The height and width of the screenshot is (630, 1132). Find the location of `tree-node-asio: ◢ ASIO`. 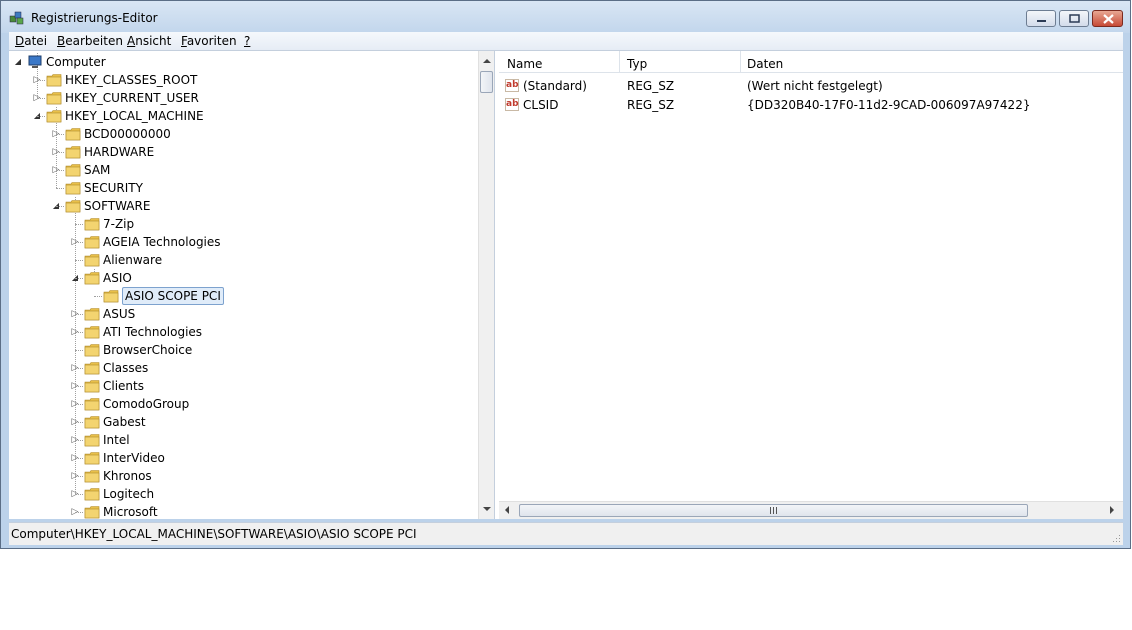

tree-node-asio: ◢ ASIO is located at coordinates (243, 278).